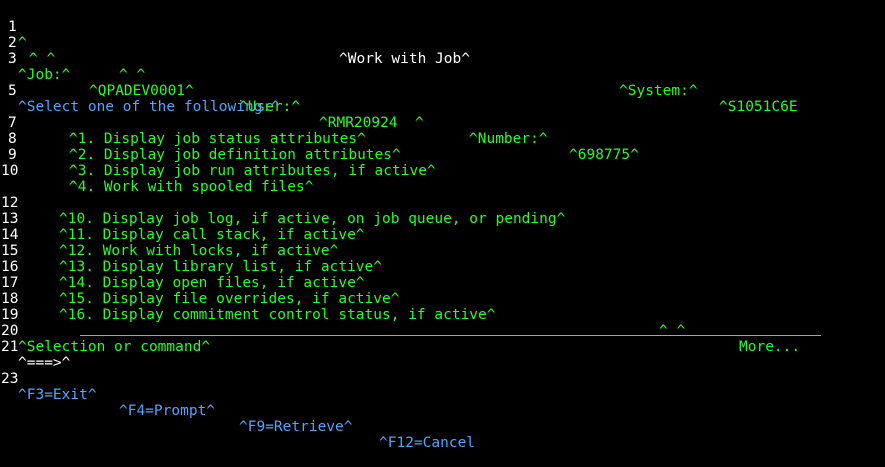 The width and height of the screenshot is (885, 467). What do you see at coordinates (12, 91) in the screenshot?
I see `row-number: 5` at bounding box center [12, 91].